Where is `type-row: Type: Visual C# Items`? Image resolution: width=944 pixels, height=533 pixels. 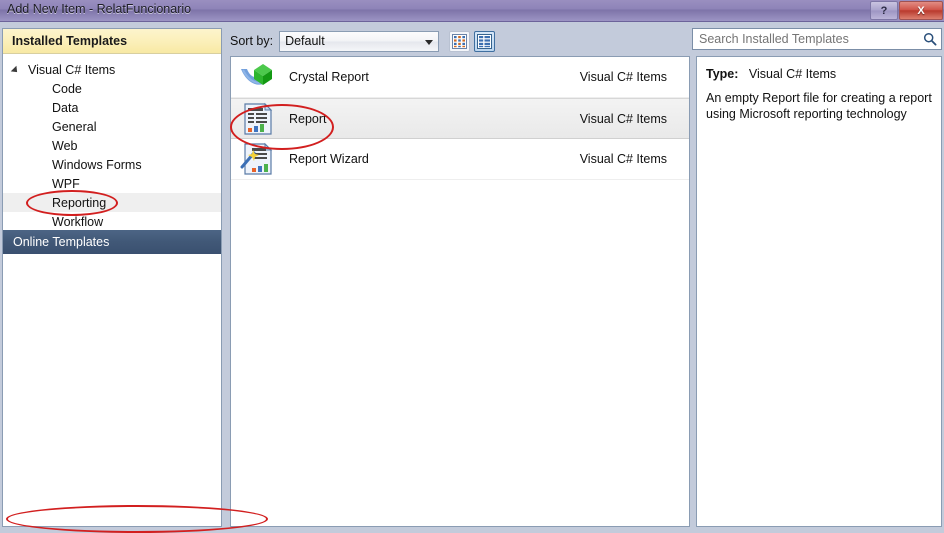 type-row: Type: Visual C# Items is located at coordinates (819, 74).